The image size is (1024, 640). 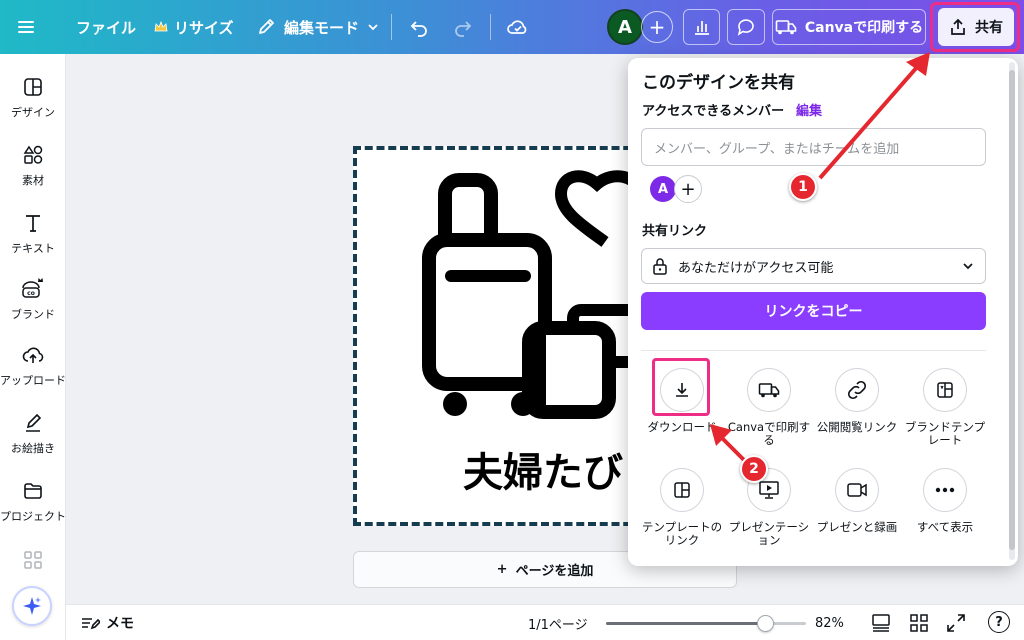 What do you see at coordinates (918, 64) in the screenshot?
I see `arrow-1-head` at bounding box center [918, 64].